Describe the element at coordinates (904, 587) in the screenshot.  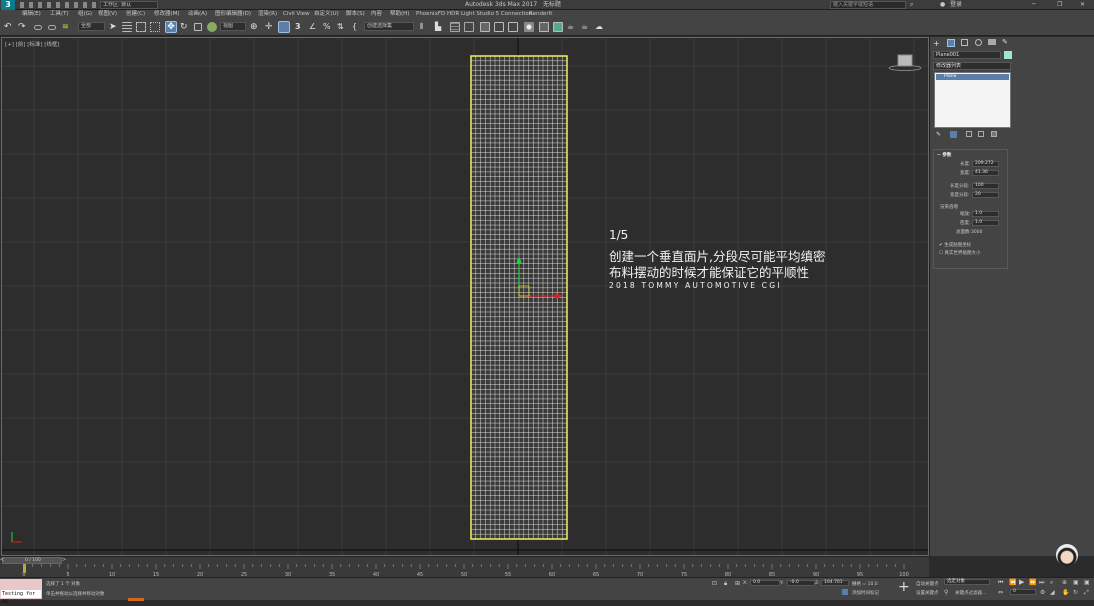
I see `add-key-icon: +` at that location.